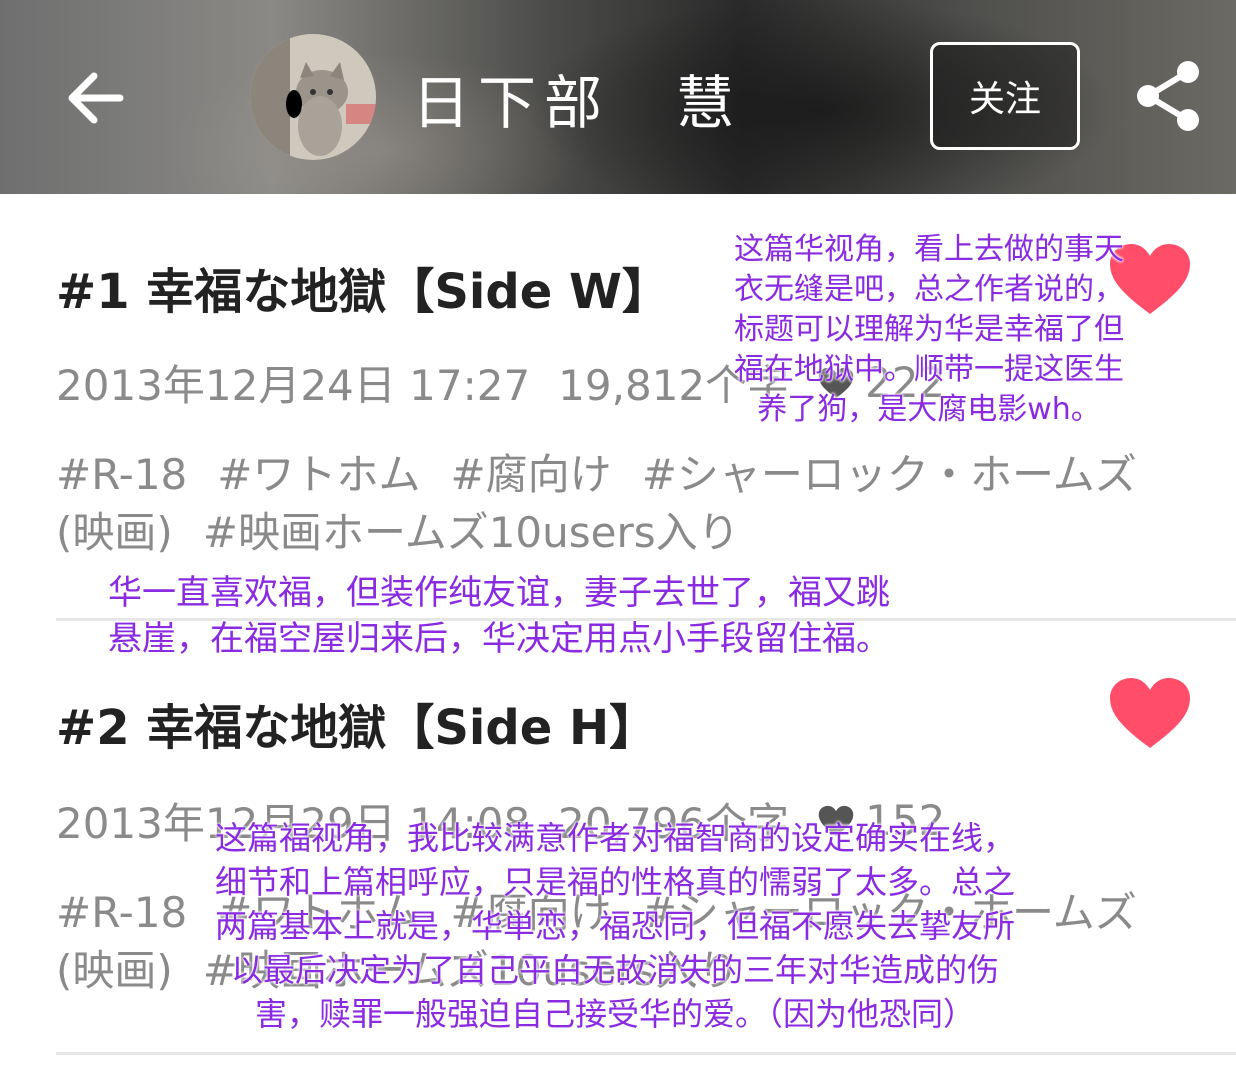 This screenshot has width=1236, height=1072. I want to click on share-icon, so click(1168, 96).